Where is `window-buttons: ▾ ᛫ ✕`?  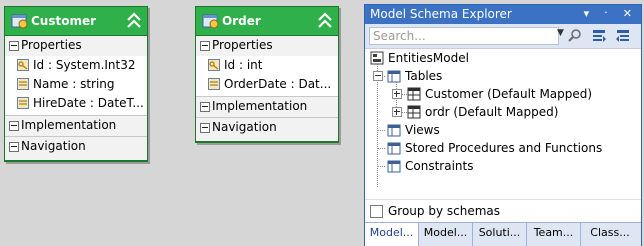
window-buttons: ▾ ᛫ ✕ is located at coordinates (610, 13).